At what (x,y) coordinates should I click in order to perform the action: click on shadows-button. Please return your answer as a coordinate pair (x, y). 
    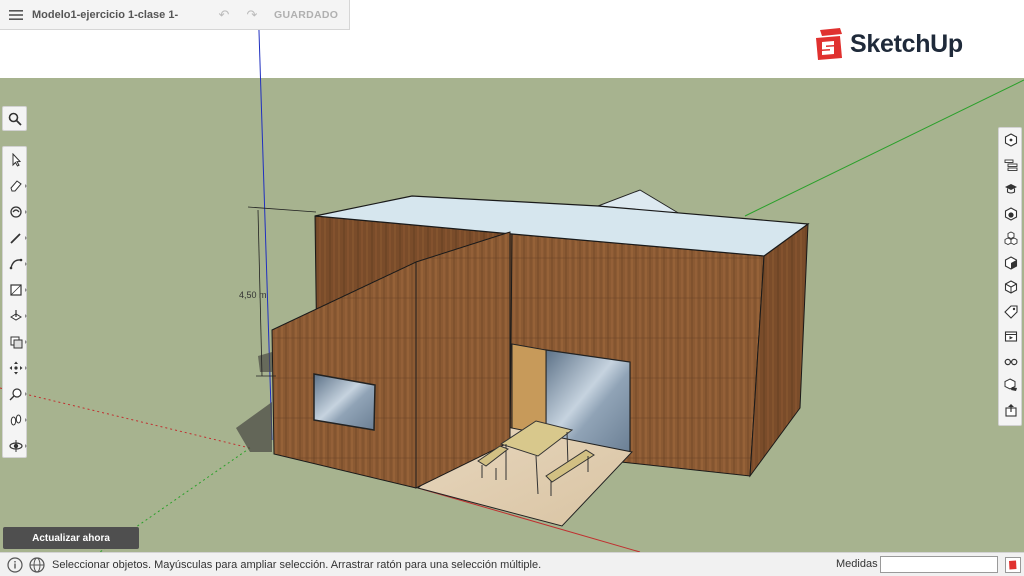
    Looking at the image, I should click on (1011, 385).